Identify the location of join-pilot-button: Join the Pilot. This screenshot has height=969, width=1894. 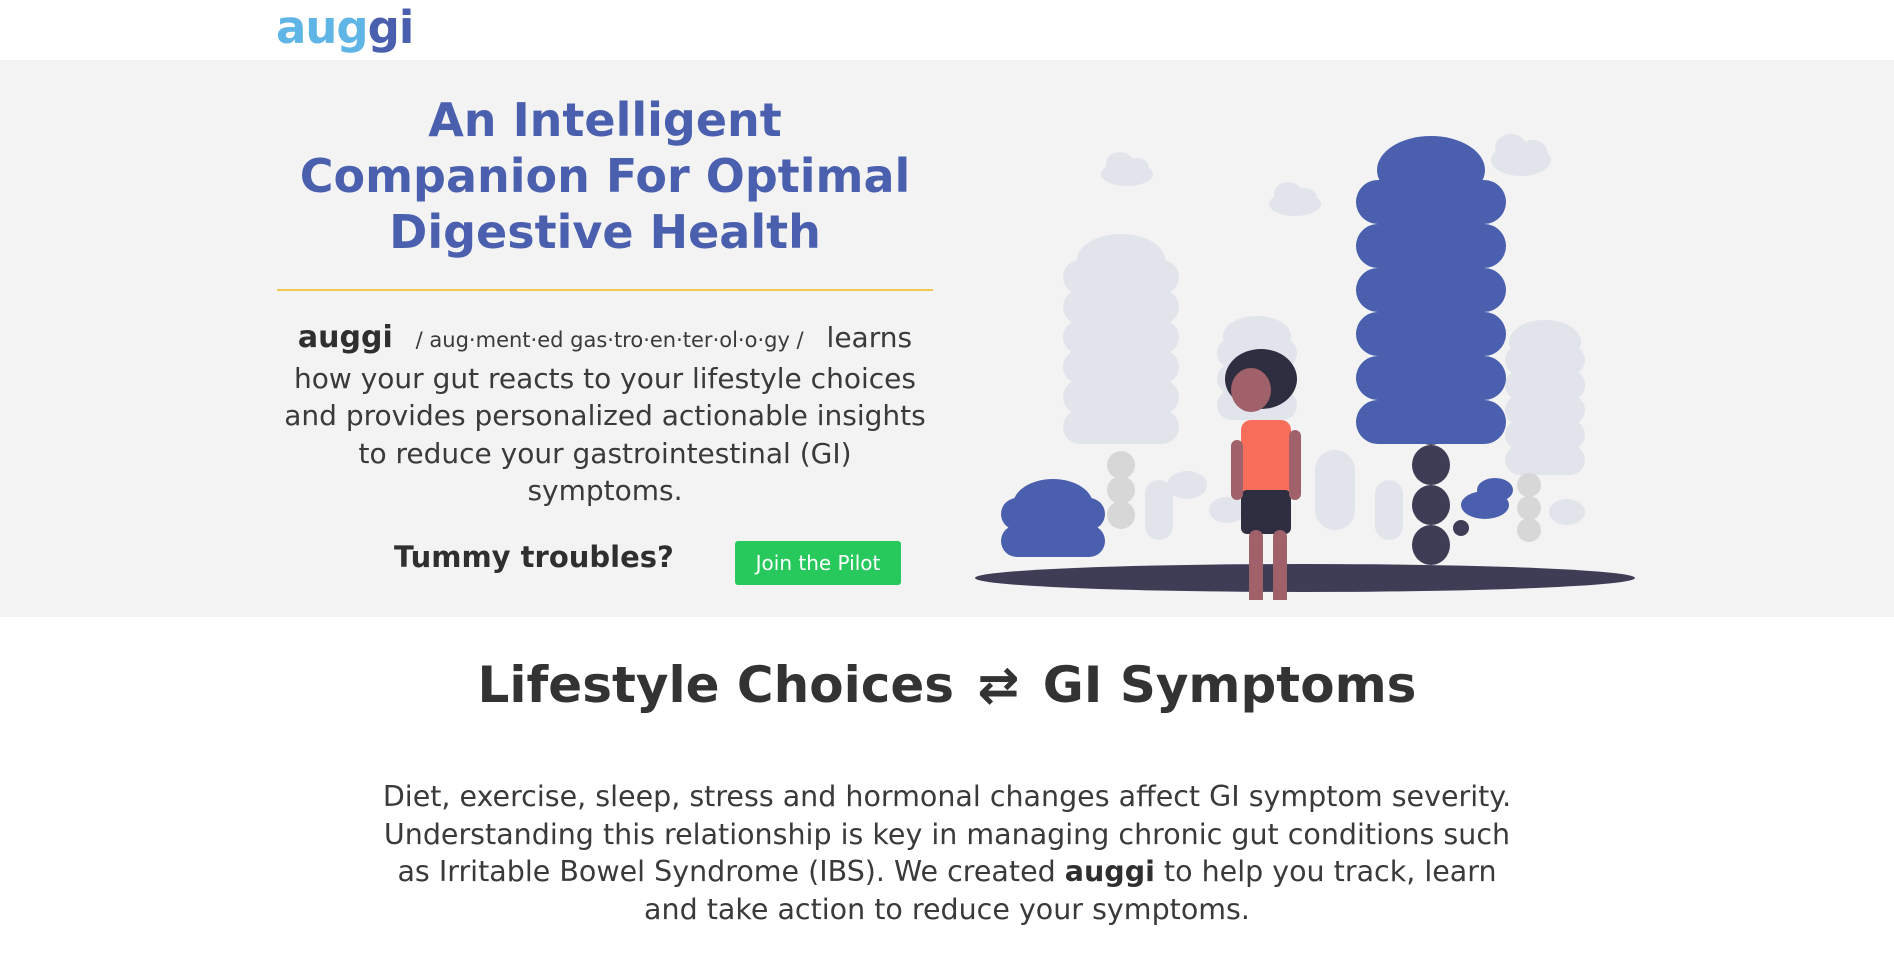
(818, 563).